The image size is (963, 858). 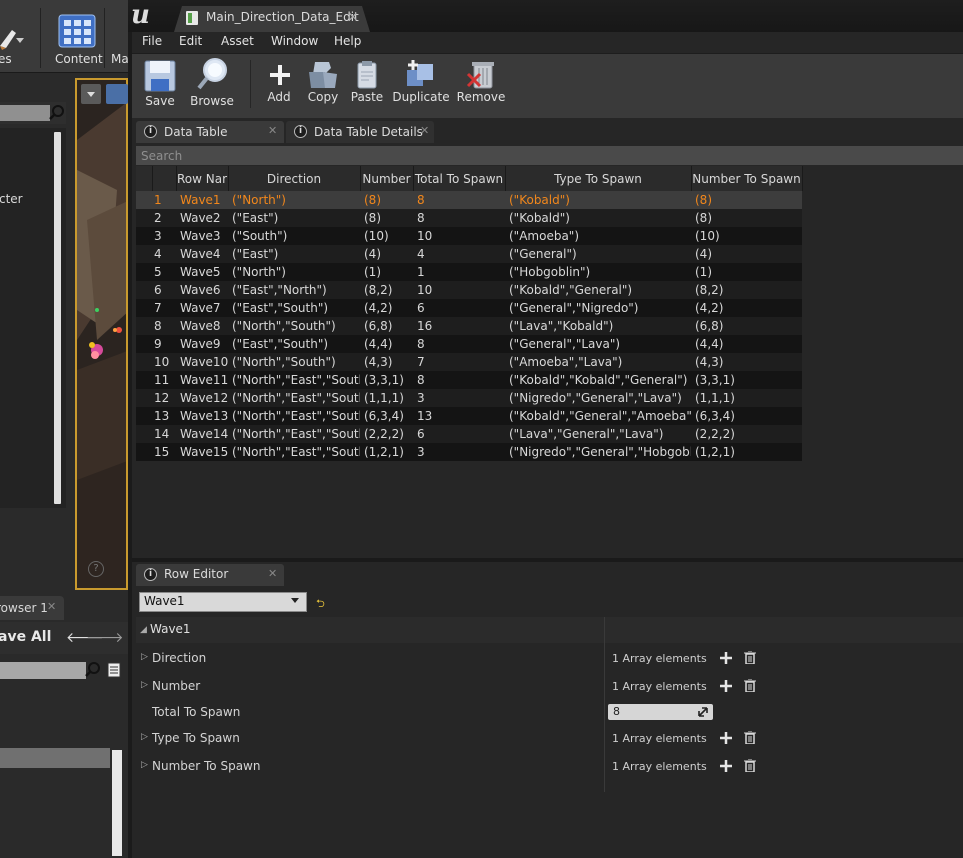 I want to click on row-index: 2, so click(x=164, y=218).